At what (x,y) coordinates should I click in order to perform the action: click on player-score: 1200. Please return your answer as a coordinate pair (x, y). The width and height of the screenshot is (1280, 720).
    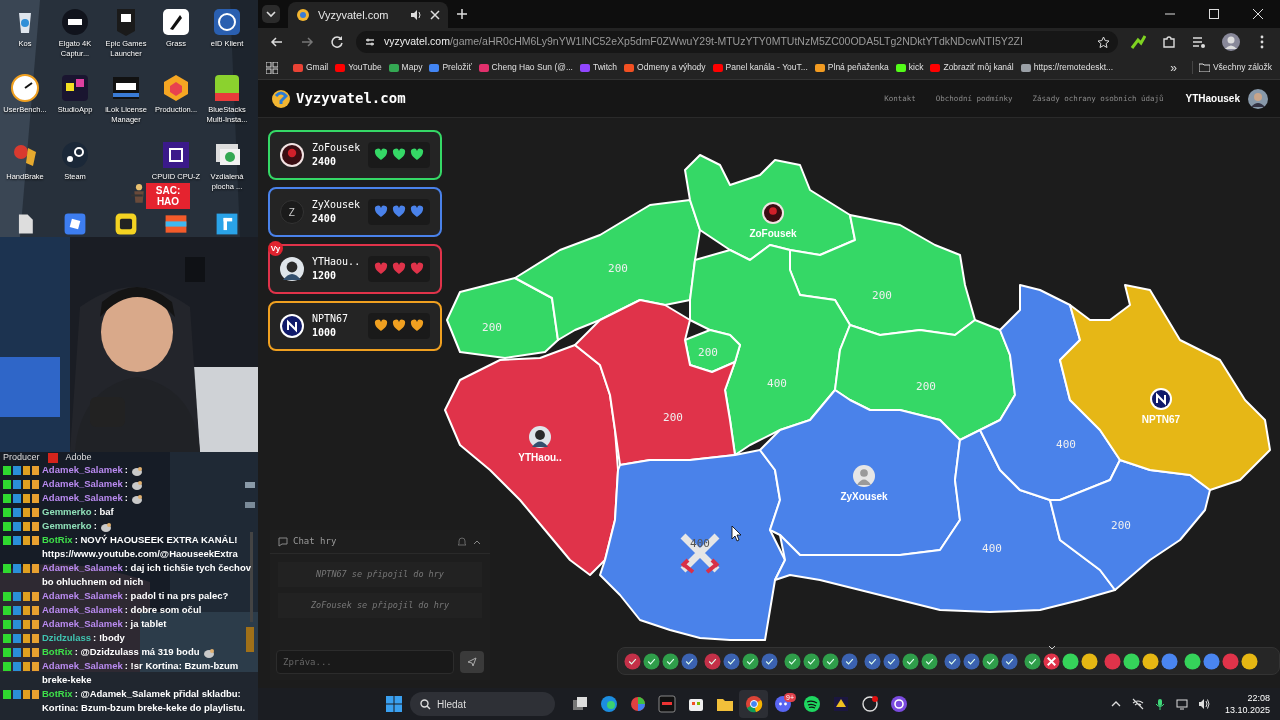
    Looking at the image, I should click on (325, 276).